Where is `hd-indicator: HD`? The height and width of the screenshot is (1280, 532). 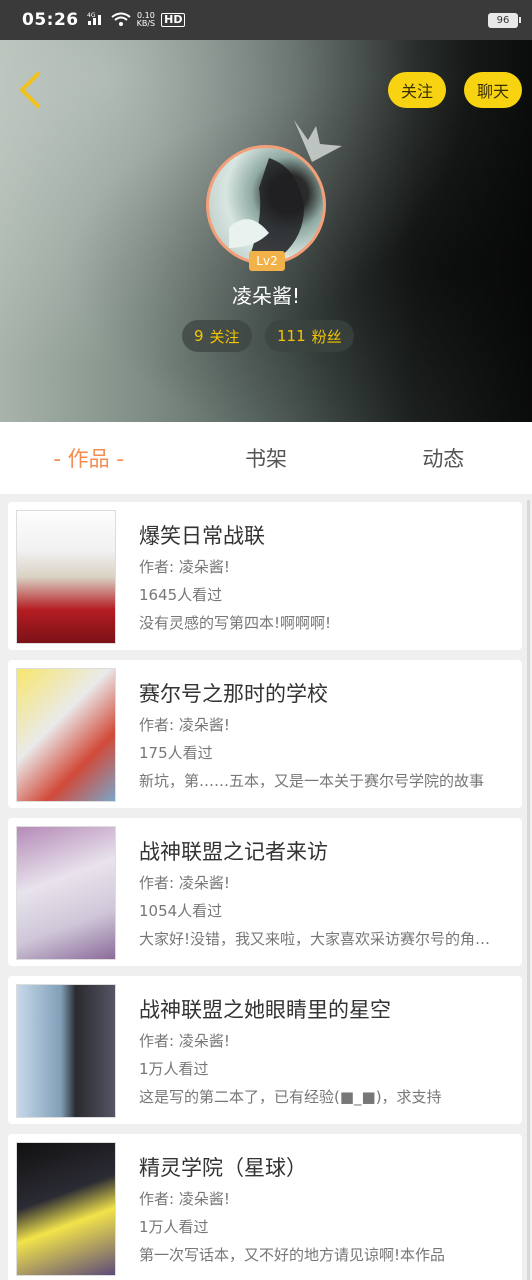 hd-indicator: HD is located at coordinates (173, 20).